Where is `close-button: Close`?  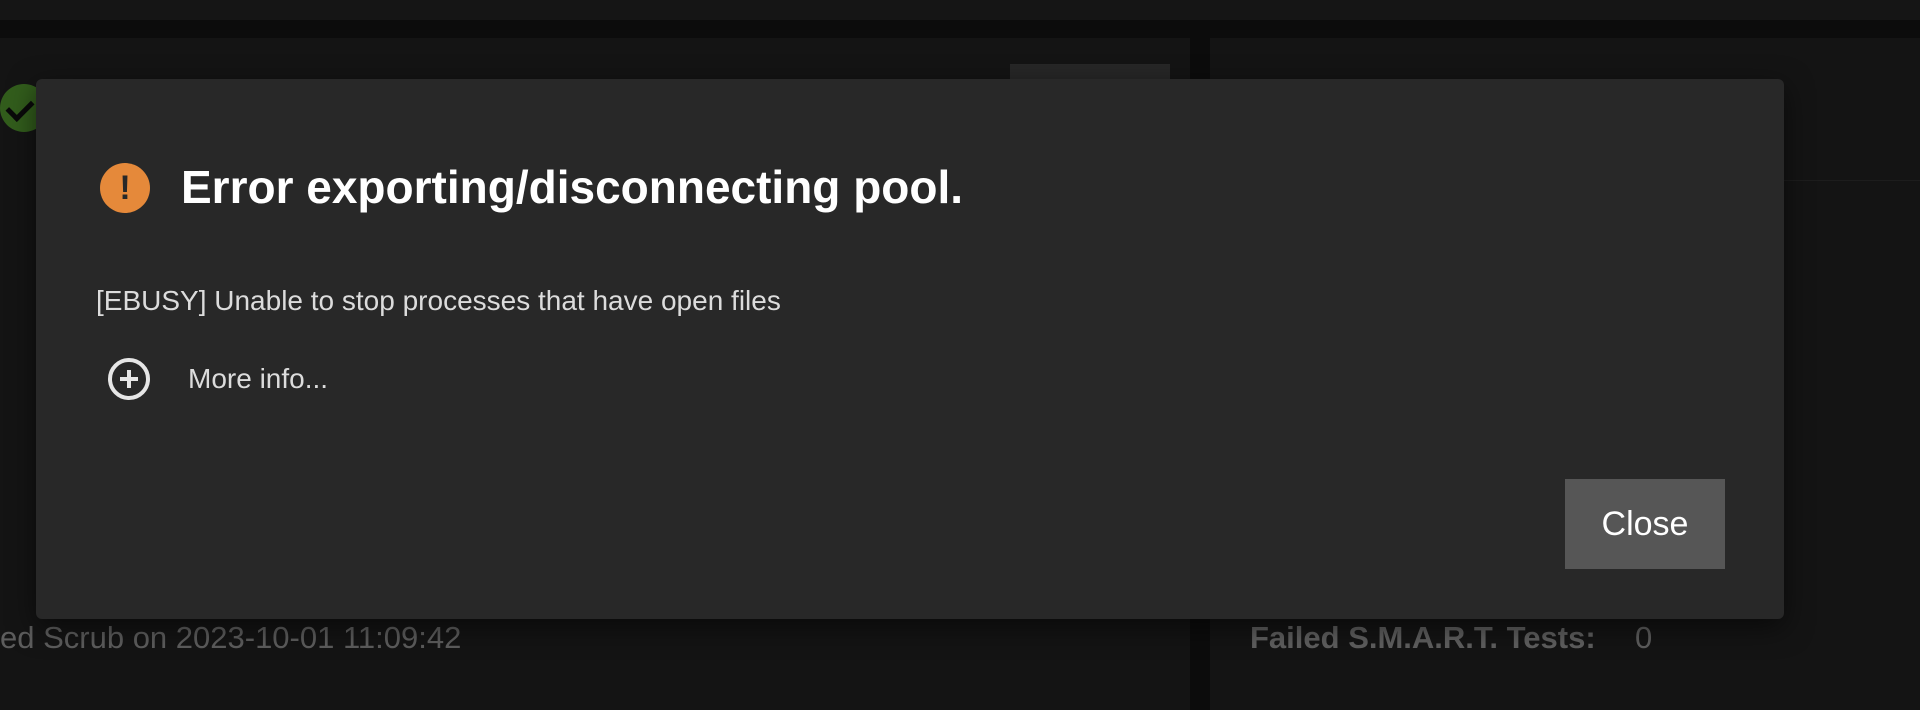
close-button: Close is located at coordinates (1645, 524).